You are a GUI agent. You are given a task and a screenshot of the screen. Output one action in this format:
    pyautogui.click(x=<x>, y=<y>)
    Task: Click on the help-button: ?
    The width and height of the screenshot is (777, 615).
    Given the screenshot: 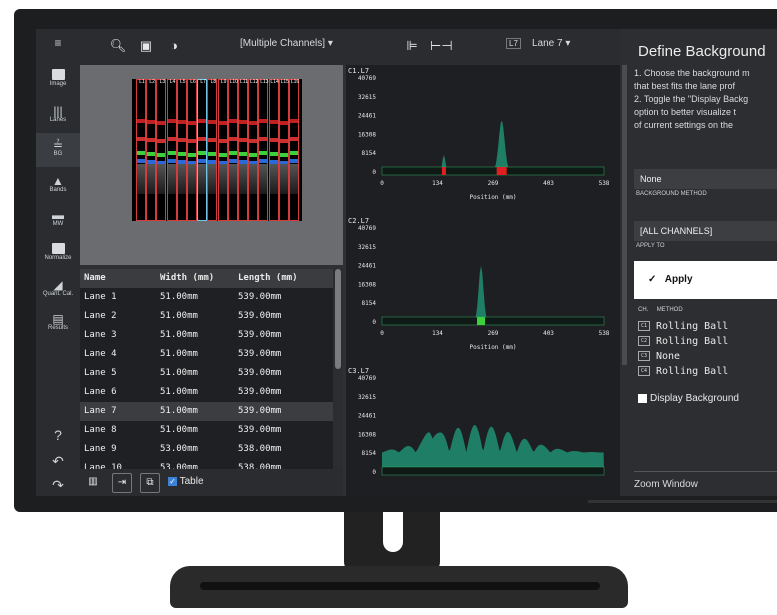 What is the action you would take?
    pyautogui.click(x=58, y=435)
    